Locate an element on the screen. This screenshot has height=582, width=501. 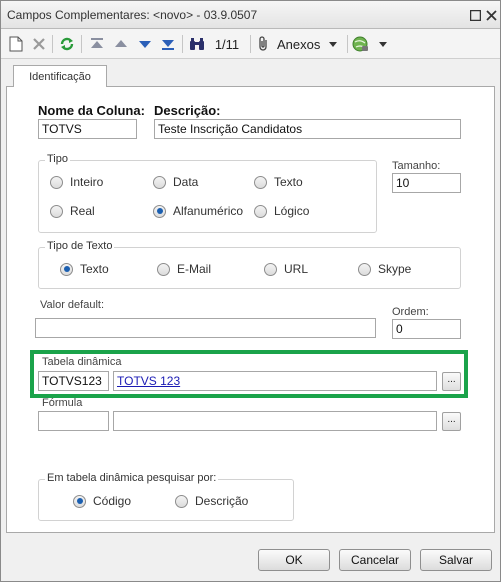
radio-tipo-alfanumerico: Alfanumérico is located at coordinates (198, 211).